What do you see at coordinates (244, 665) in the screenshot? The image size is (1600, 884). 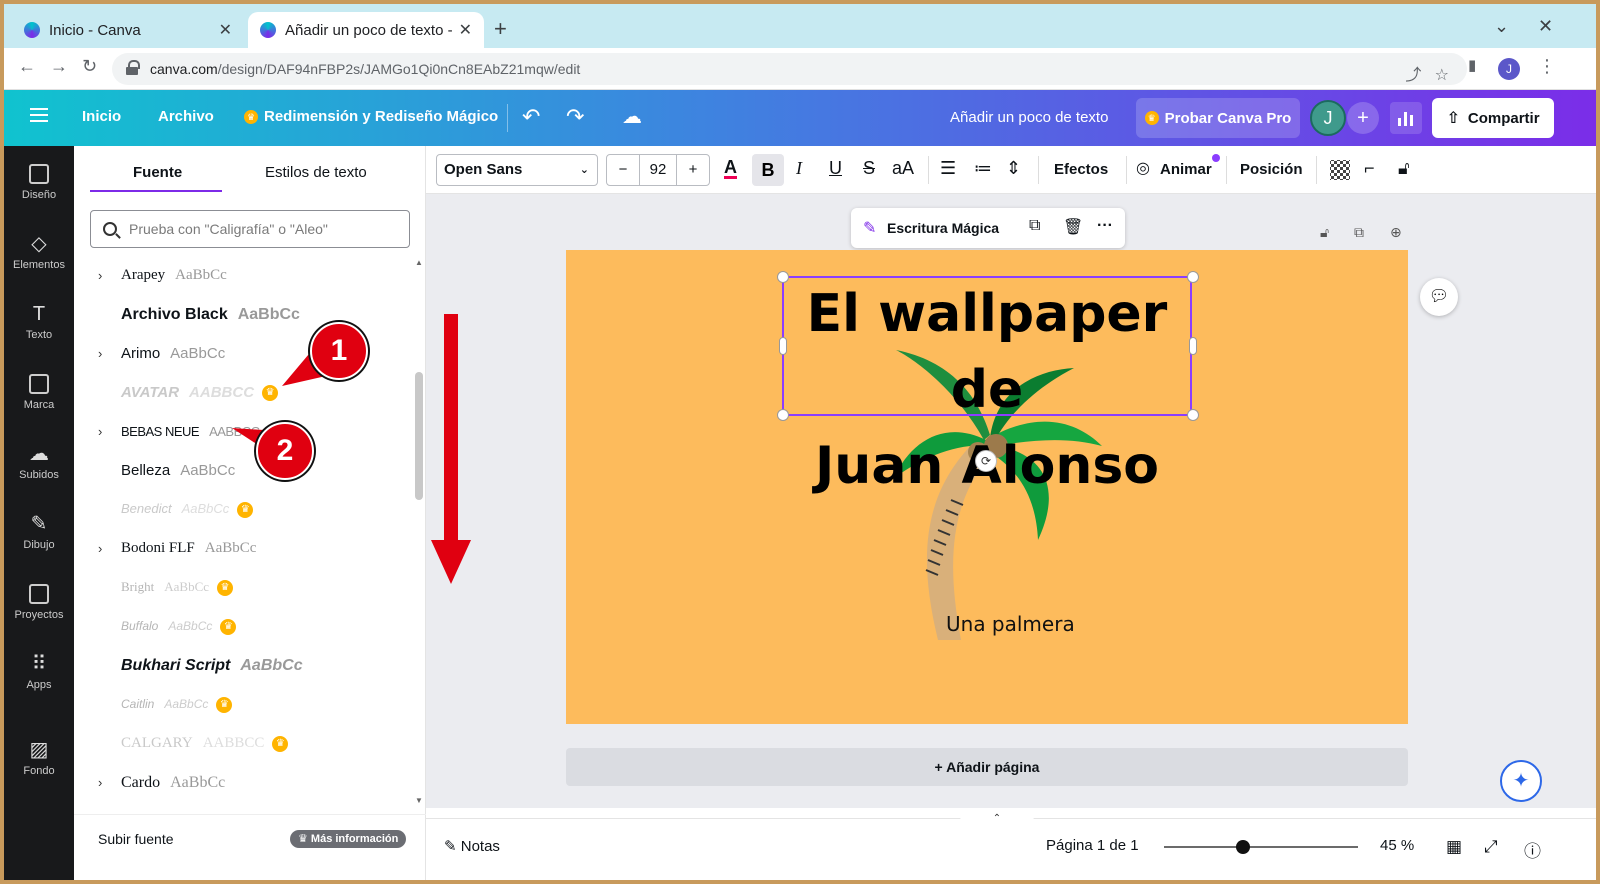 I see `font-row-bukhari-script: Bukhari Script AaBbCc` at bounding box center [244, 665].